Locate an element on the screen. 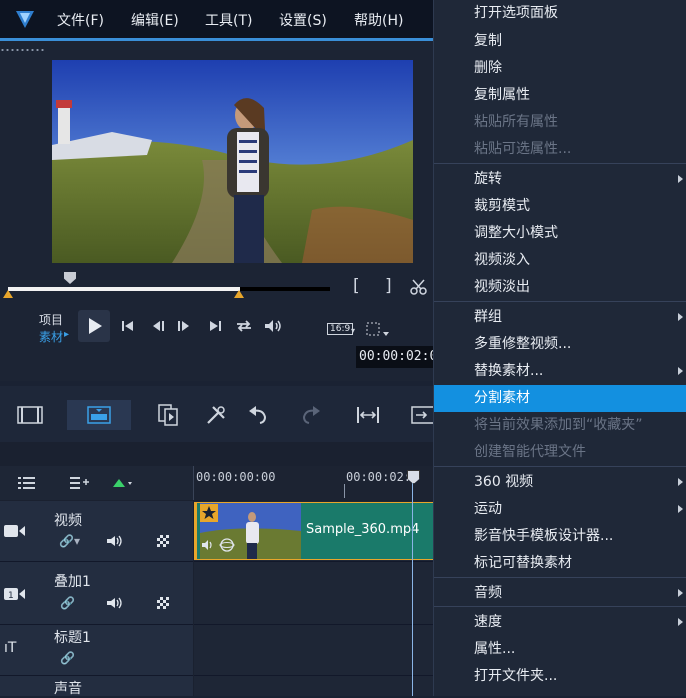  track-name-voice: 声音 is located at coordinates (68, 689).